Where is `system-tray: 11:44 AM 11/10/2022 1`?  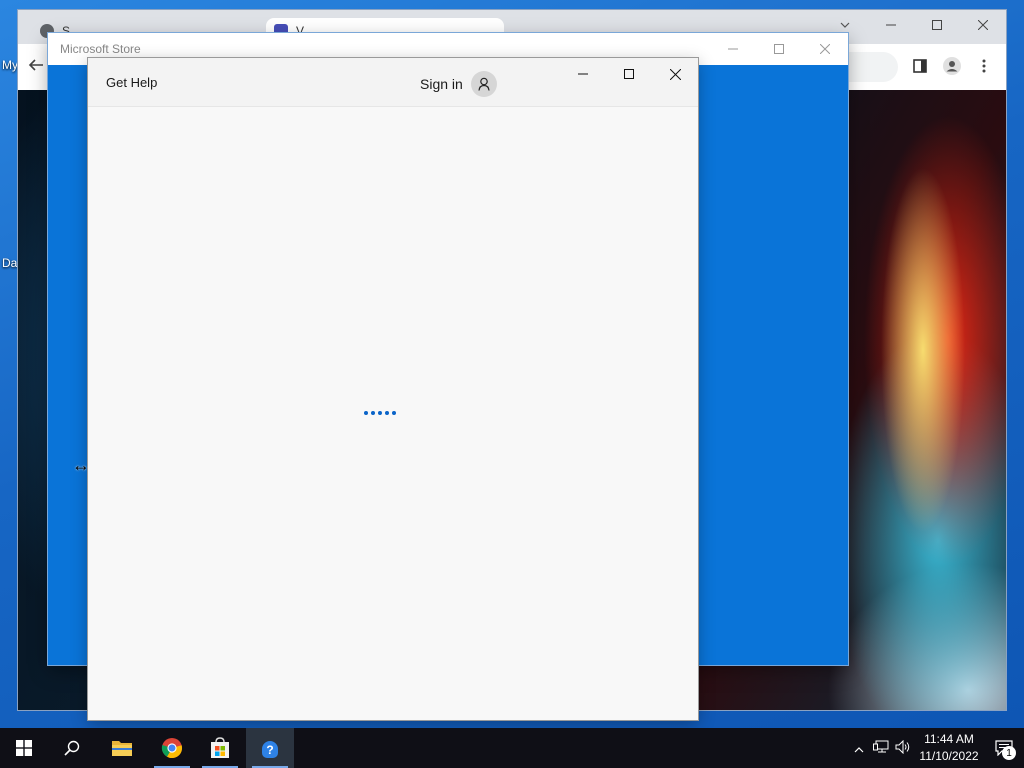
system-tray: 11:44 AM 11/10/2022 1 is located at coordinates (936, 748).